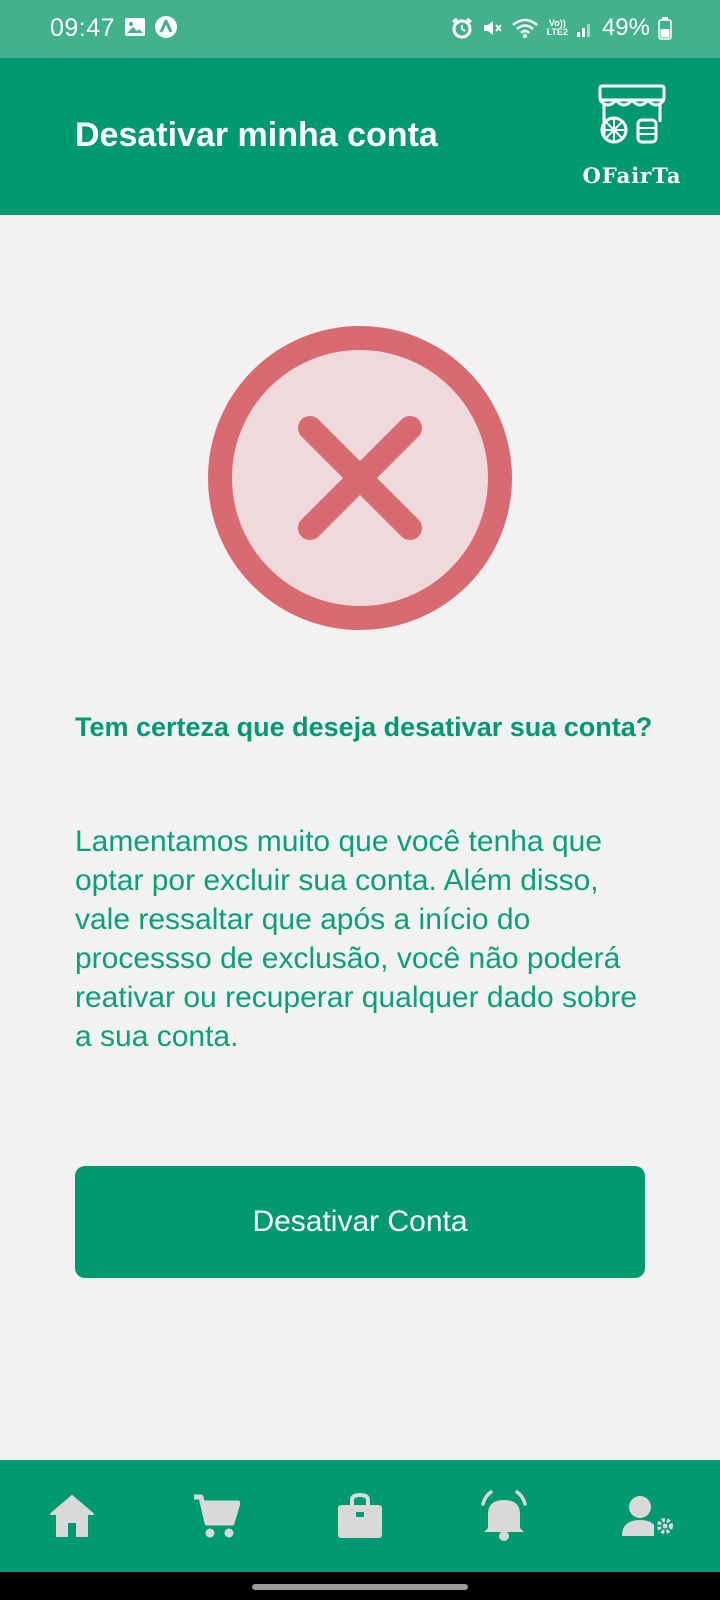  What do you see at coordinates (151, 27) in the screenshot?
I see `status-notification-icons` at bounding box center [151, 27].